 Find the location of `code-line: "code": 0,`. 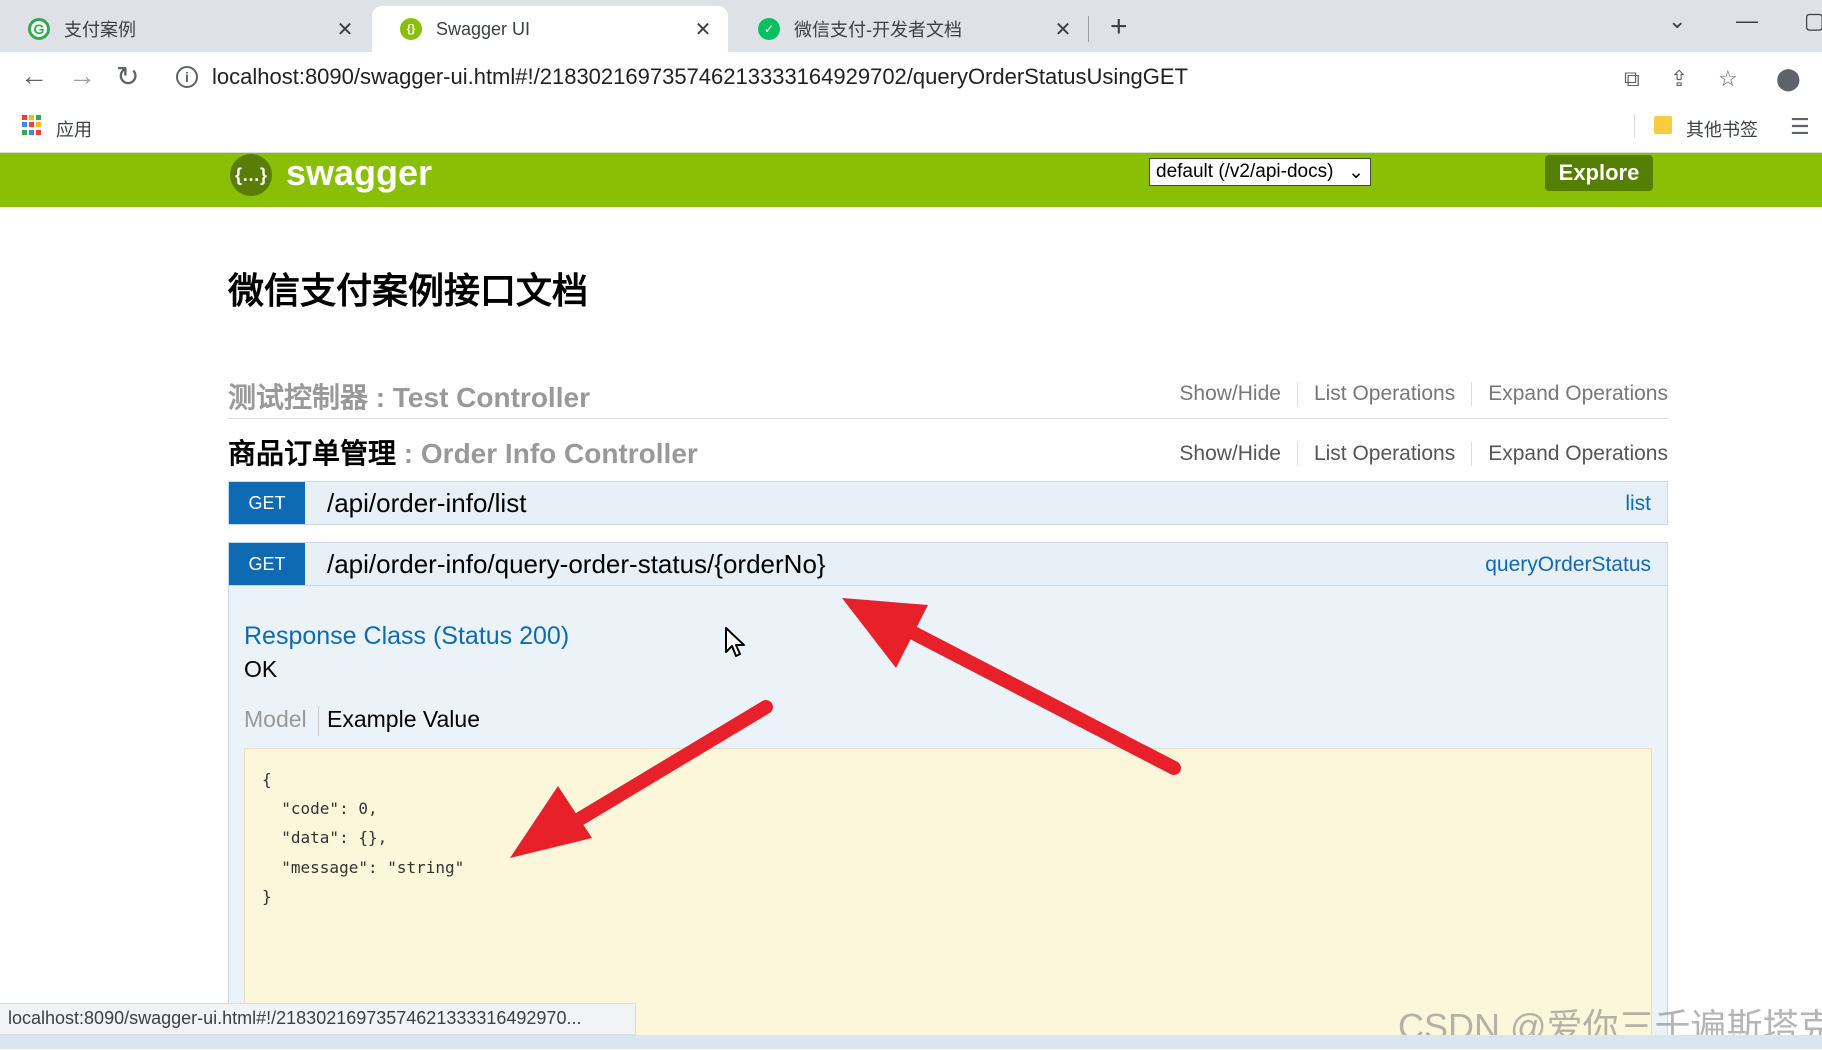

code-line: "code": 0, is located at coordinates (320, 808).